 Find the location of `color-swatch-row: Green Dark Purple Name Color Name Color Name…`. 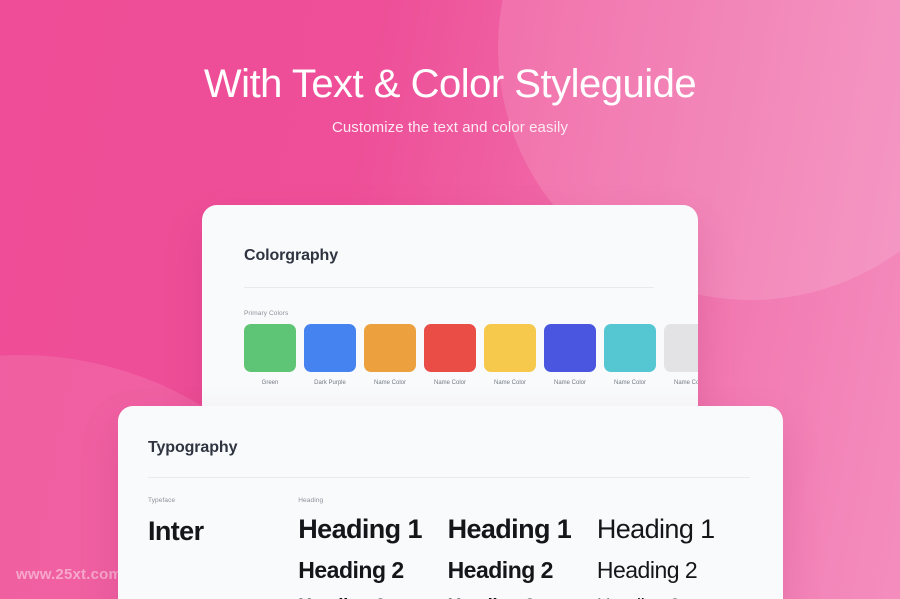

color-swatch-row: Green Dark Purple Name Color Name Color Name… is located at coordinates (471, 355).